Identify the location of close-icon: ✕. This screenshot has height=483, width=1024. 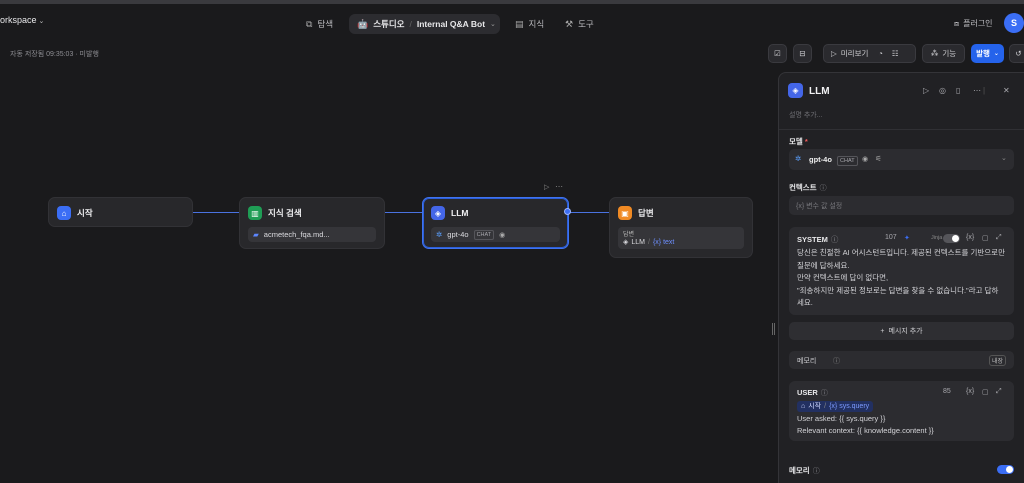
(1006, 90).